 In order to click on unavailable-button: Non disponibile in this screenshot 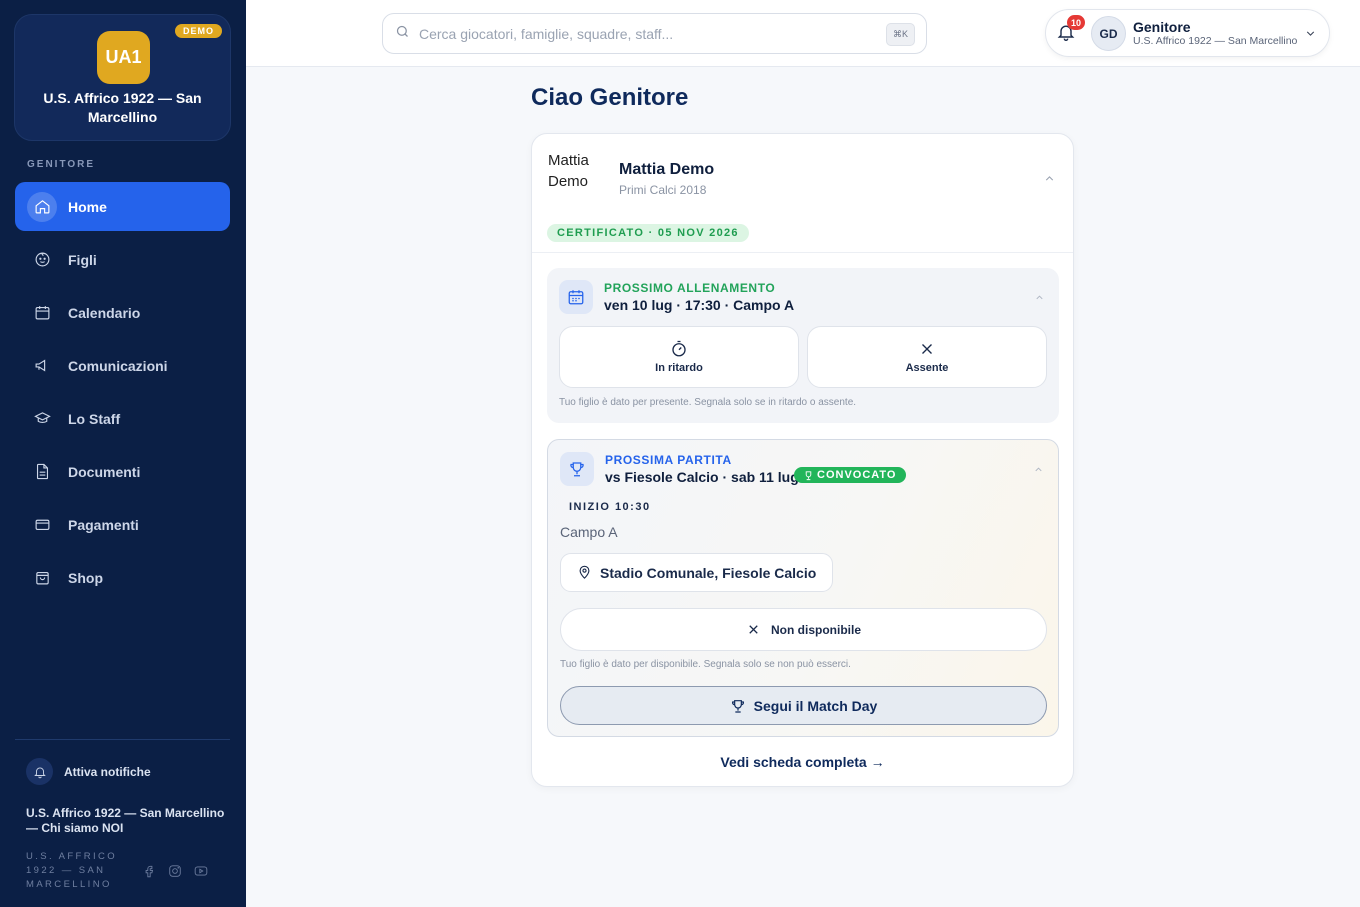, I will do `click(803, 629)`.